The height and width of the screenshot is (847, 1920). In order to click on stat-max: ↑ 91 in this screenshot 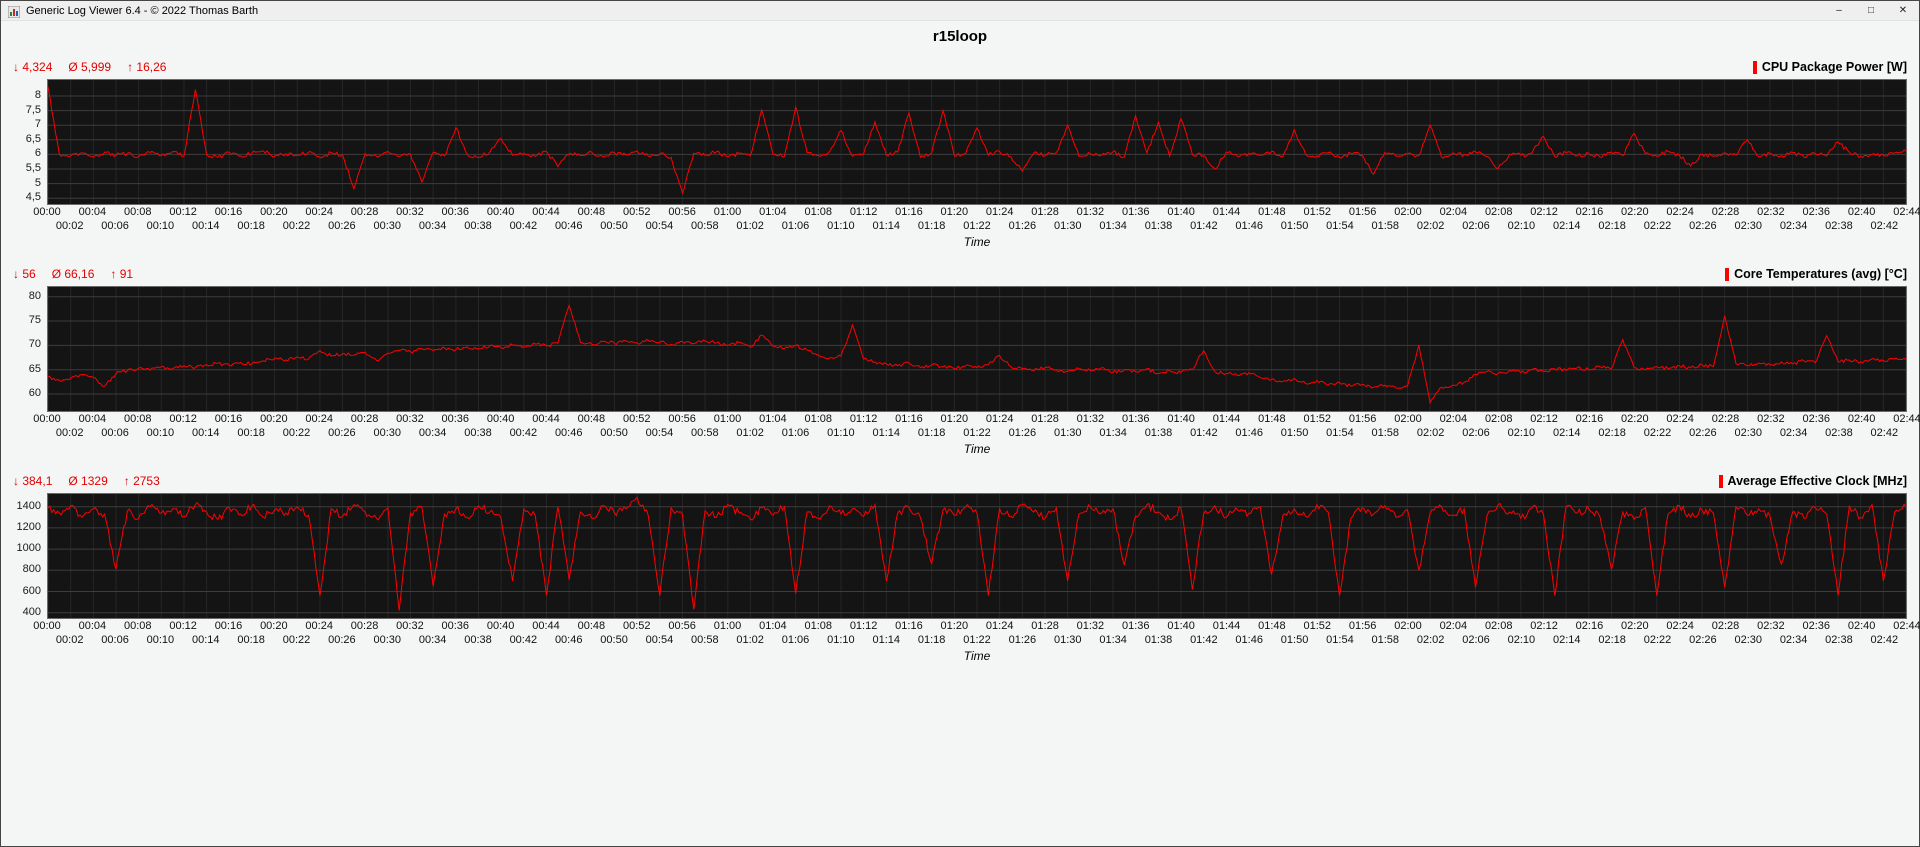, I will do `click(122, 274)`.